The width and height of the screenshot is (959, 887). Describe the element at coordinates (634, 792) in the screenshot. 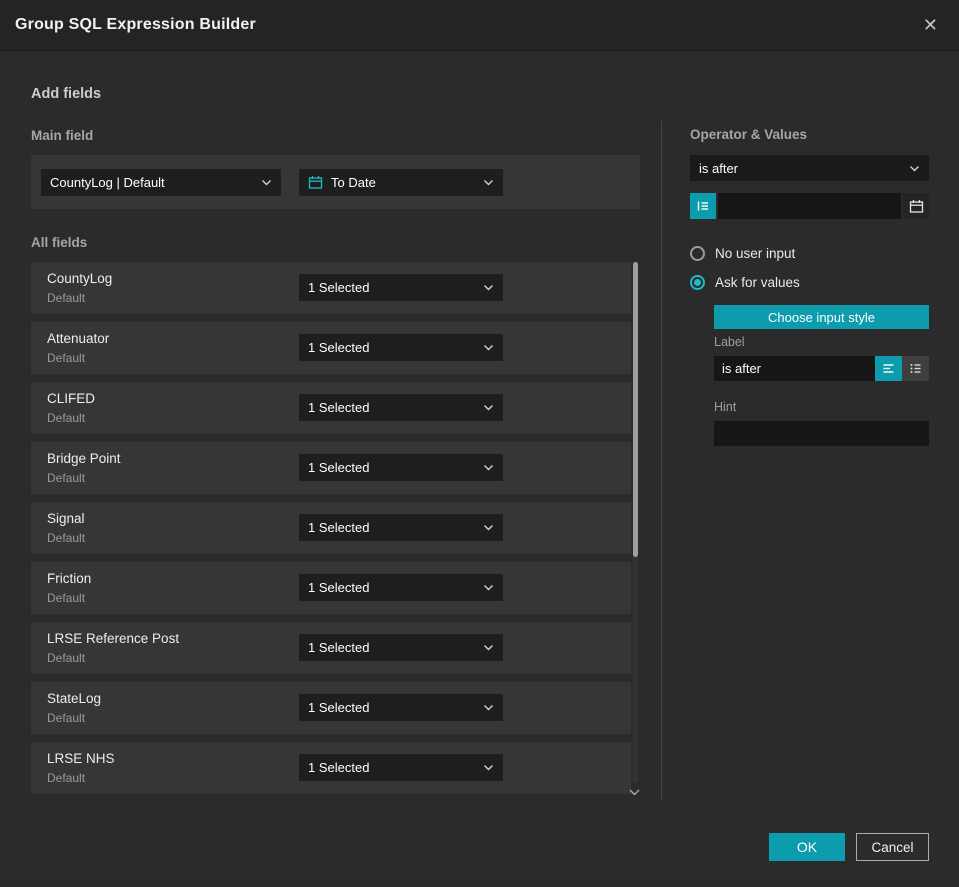

I see `scroll-down-icon` at that location.